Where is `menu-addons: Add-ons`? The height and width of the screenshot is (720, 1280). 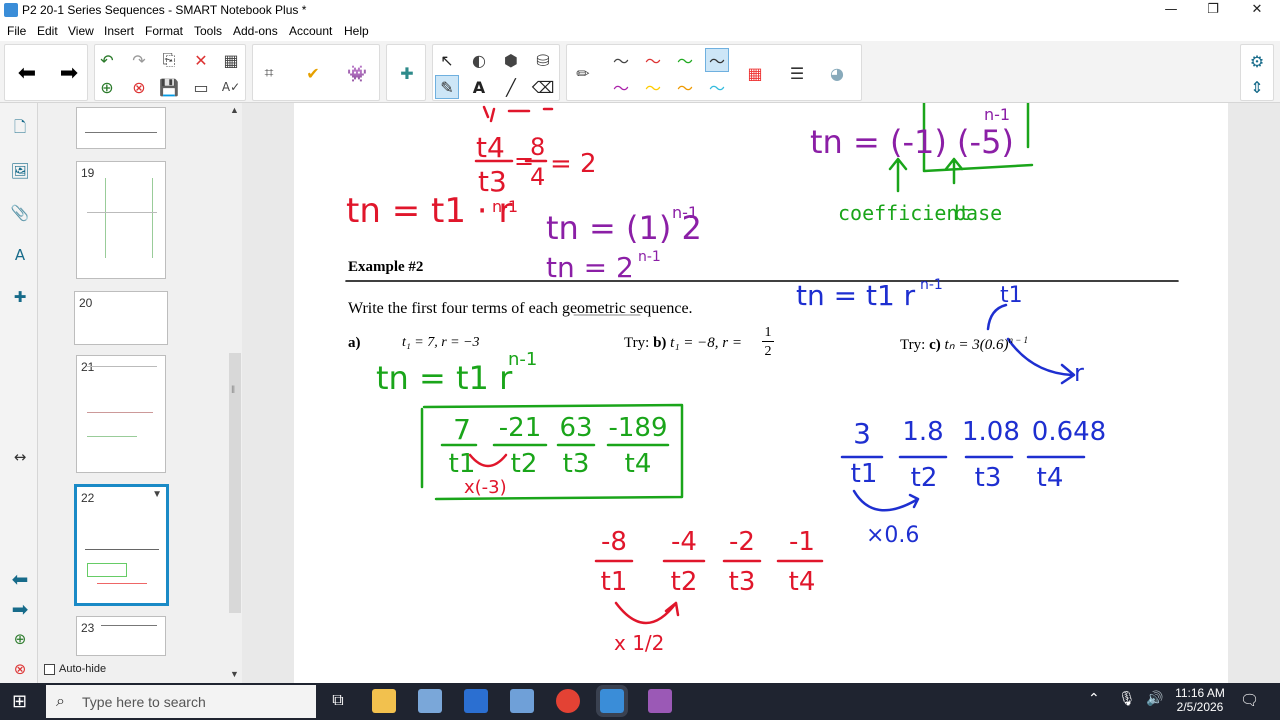
menu-addons: Add-ons is located at coordinates (255, 31).